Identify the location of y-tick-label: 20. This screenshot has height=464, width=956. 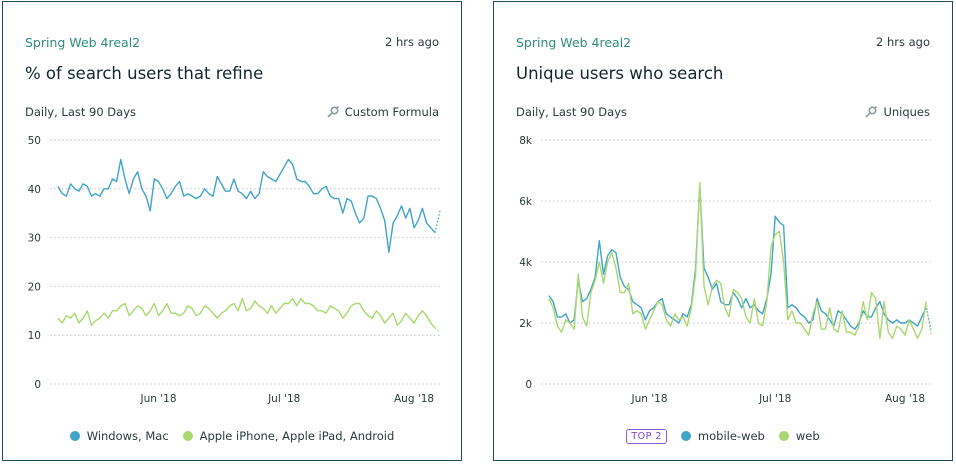
(34, 287).